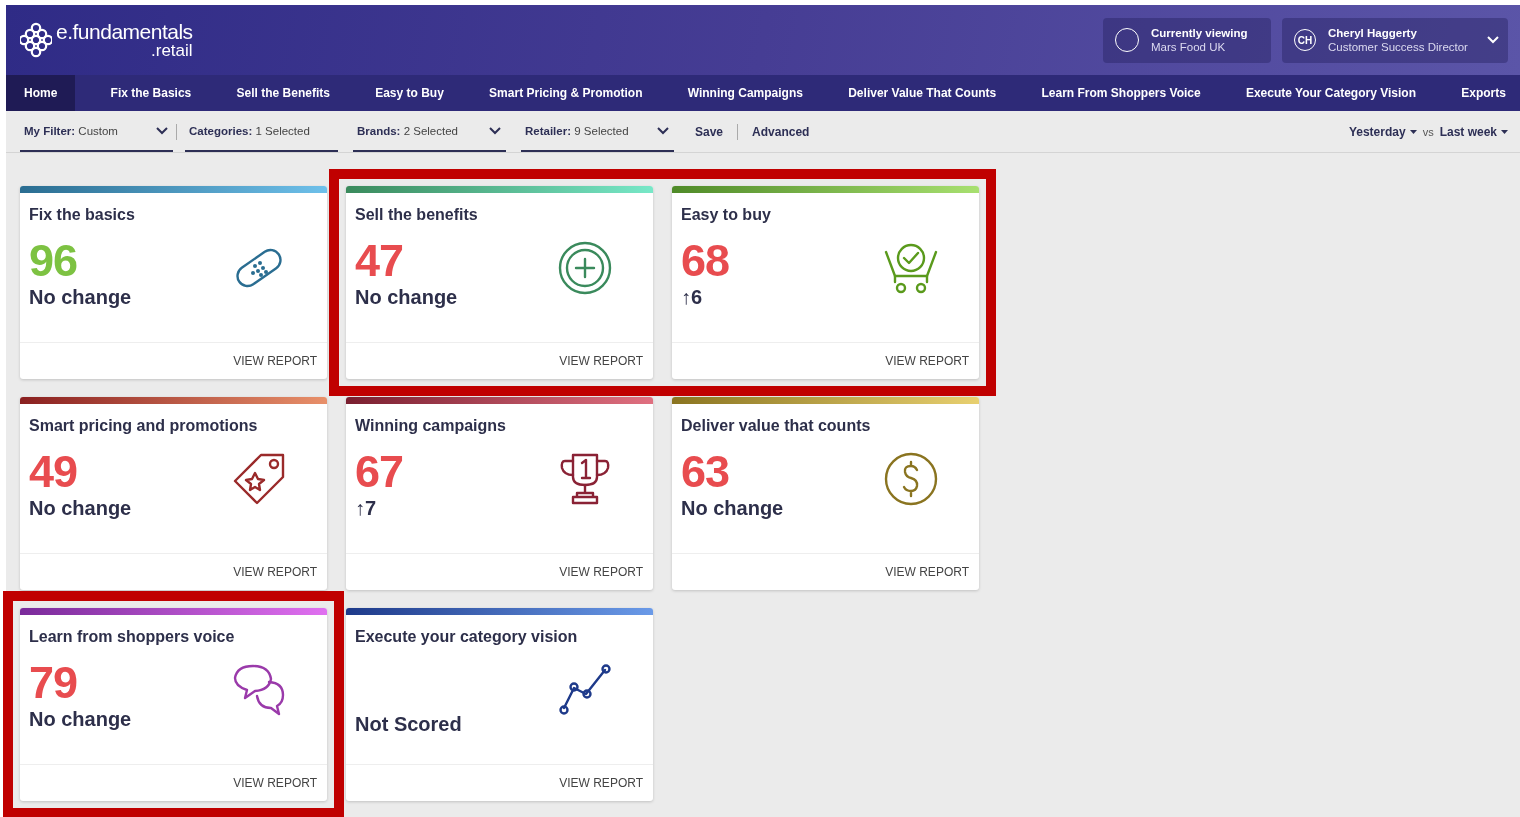 Image resolution: width=1520 pixels, height=817 pixels. What do you see at coordinates (1428, 131) in the screenshot?
I see `vs-label: vs` at bounding box center [1428, 131].